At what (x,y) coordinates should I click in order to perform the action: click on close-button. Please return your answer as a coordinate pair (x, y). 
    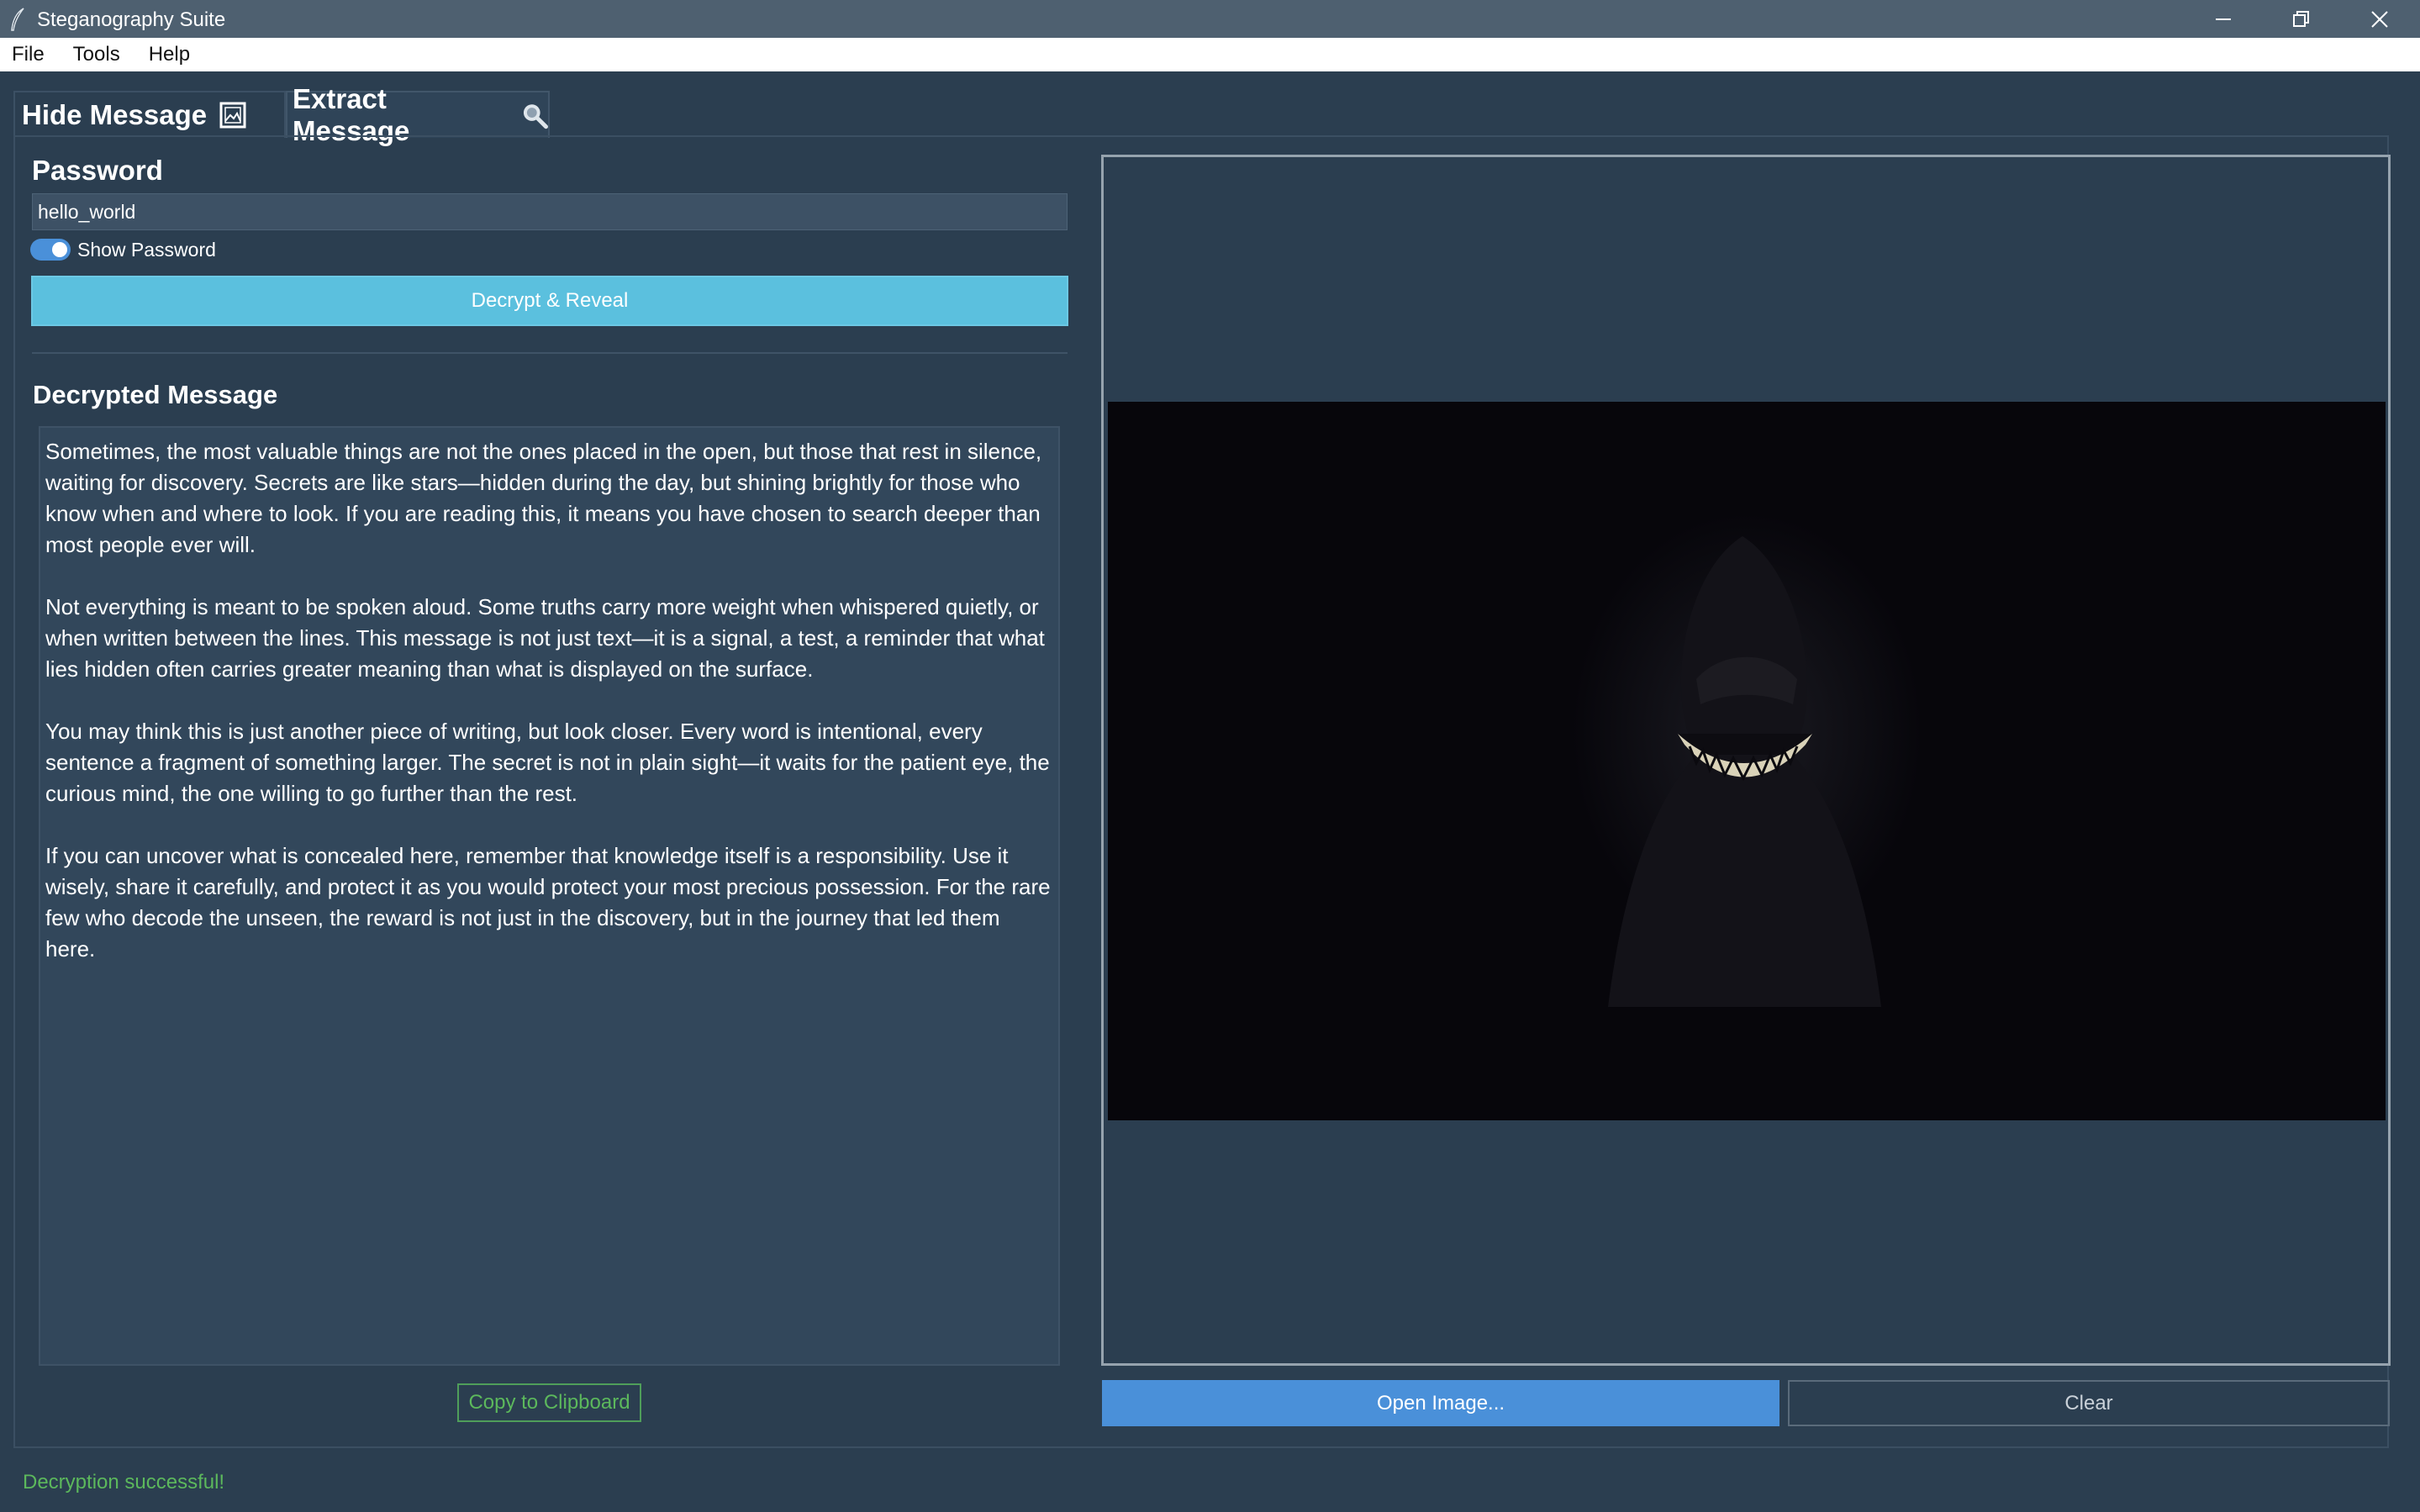
    Looking at the image, I should click on (2379, 19).